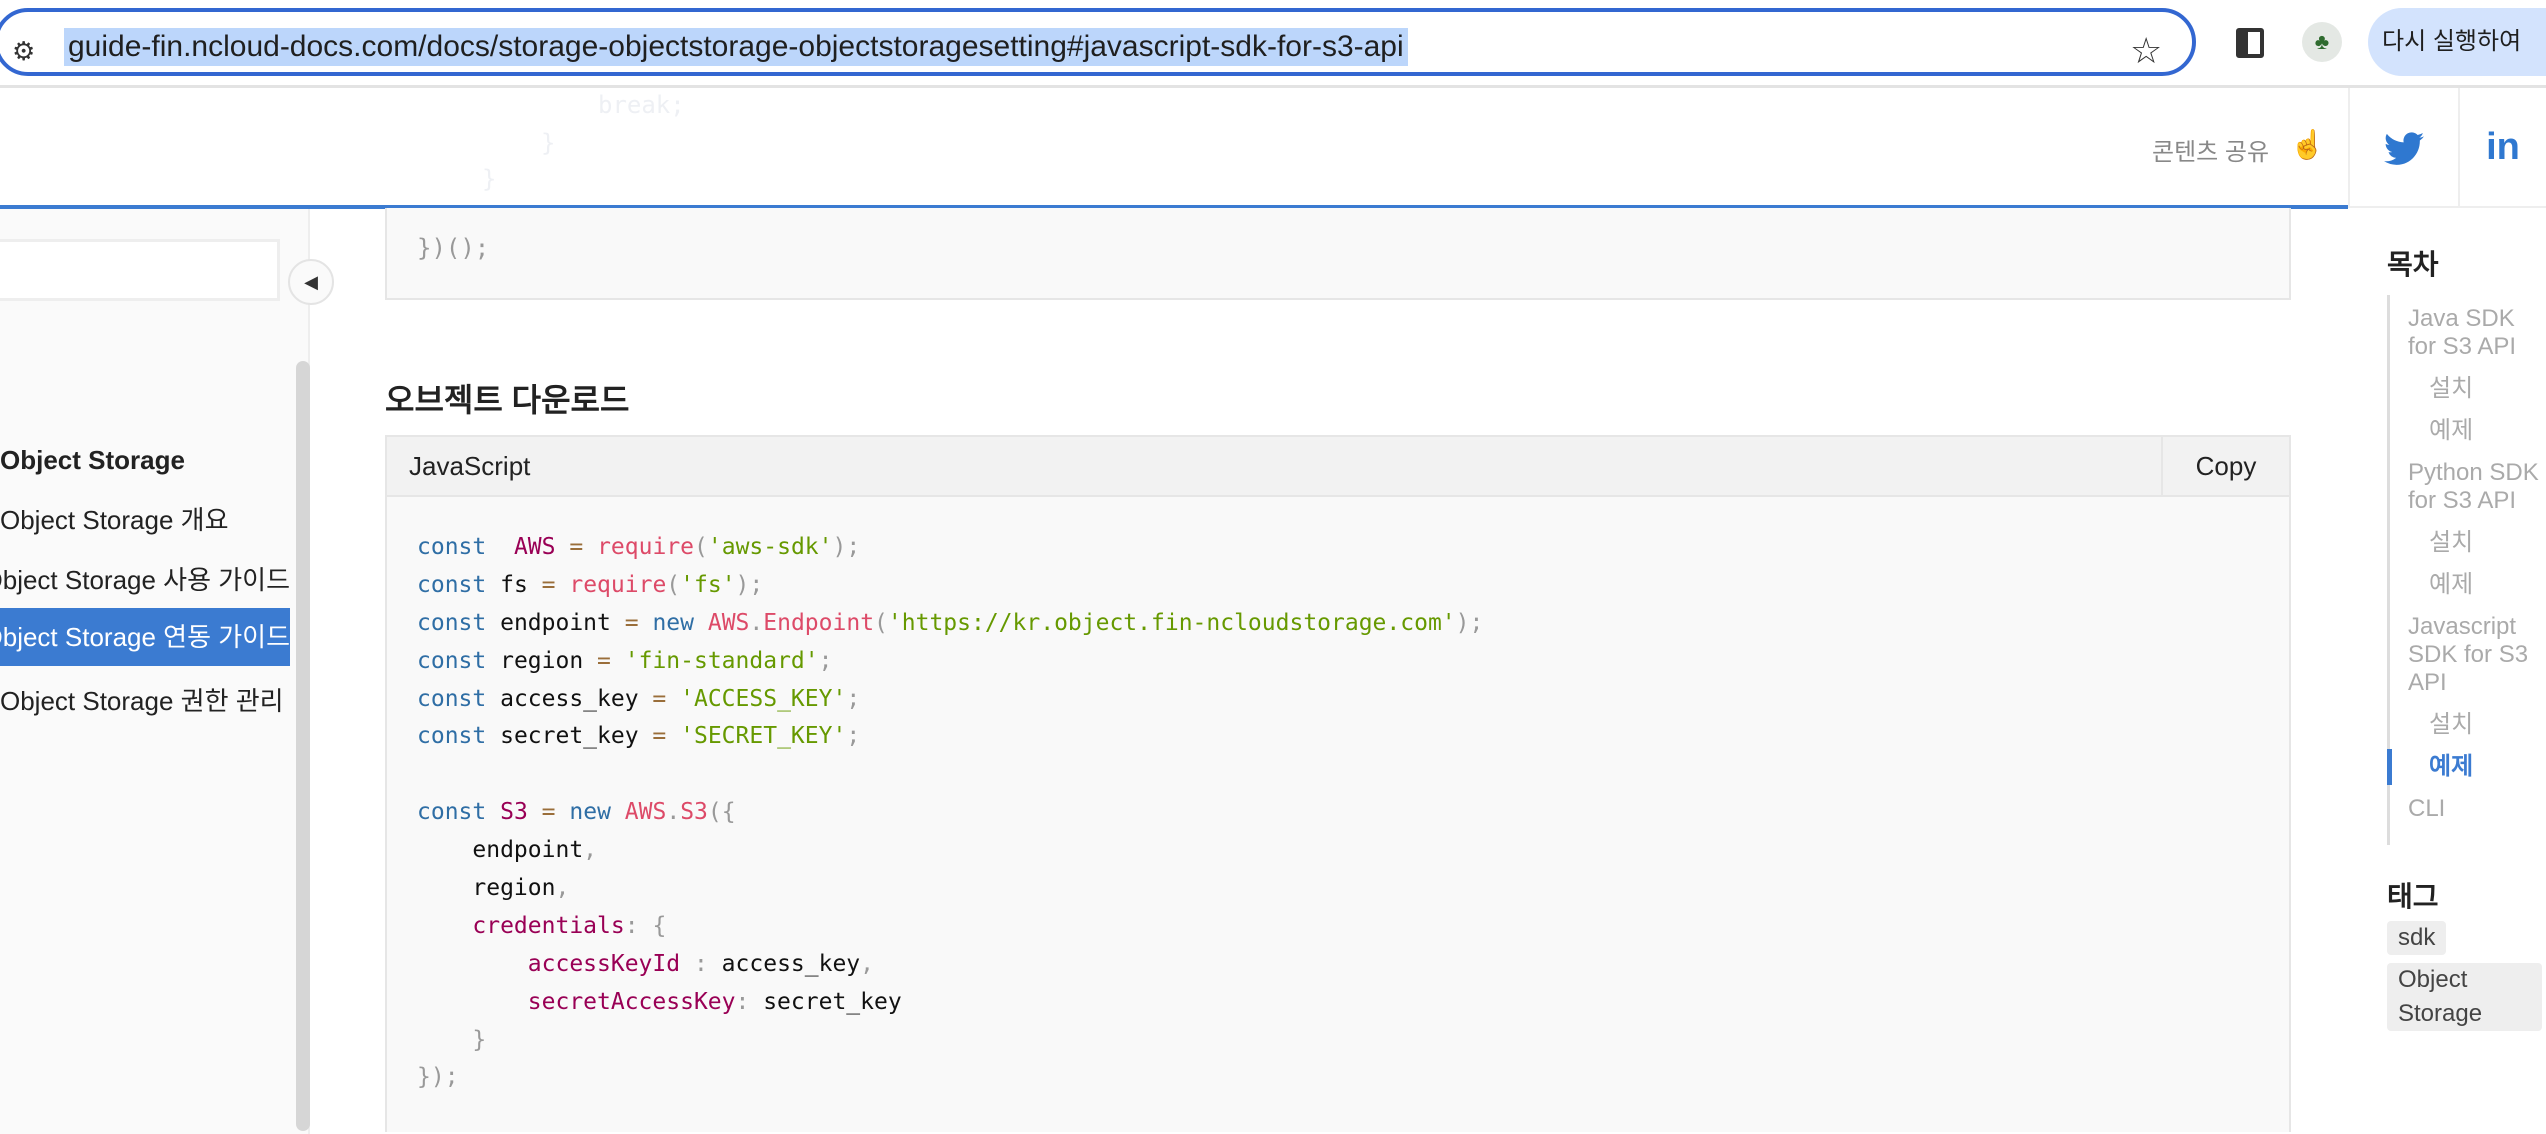  I want to click on sidebar-search-input, so click(140, 270).